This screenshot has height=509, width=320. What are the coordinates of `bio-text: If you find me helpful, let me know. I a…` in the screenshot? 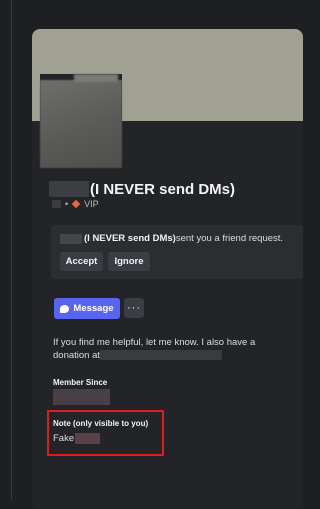 It's located at (173, 349).